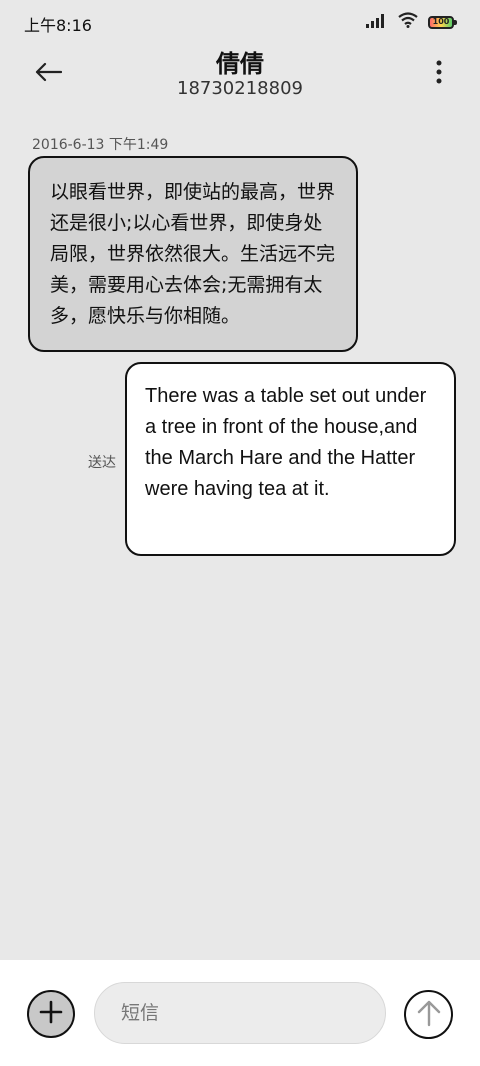  What do you see at coordinates (240, 22) in the screenshot?
I see `status-bar: 上午8:16 100` at bounding box center [240, 22].